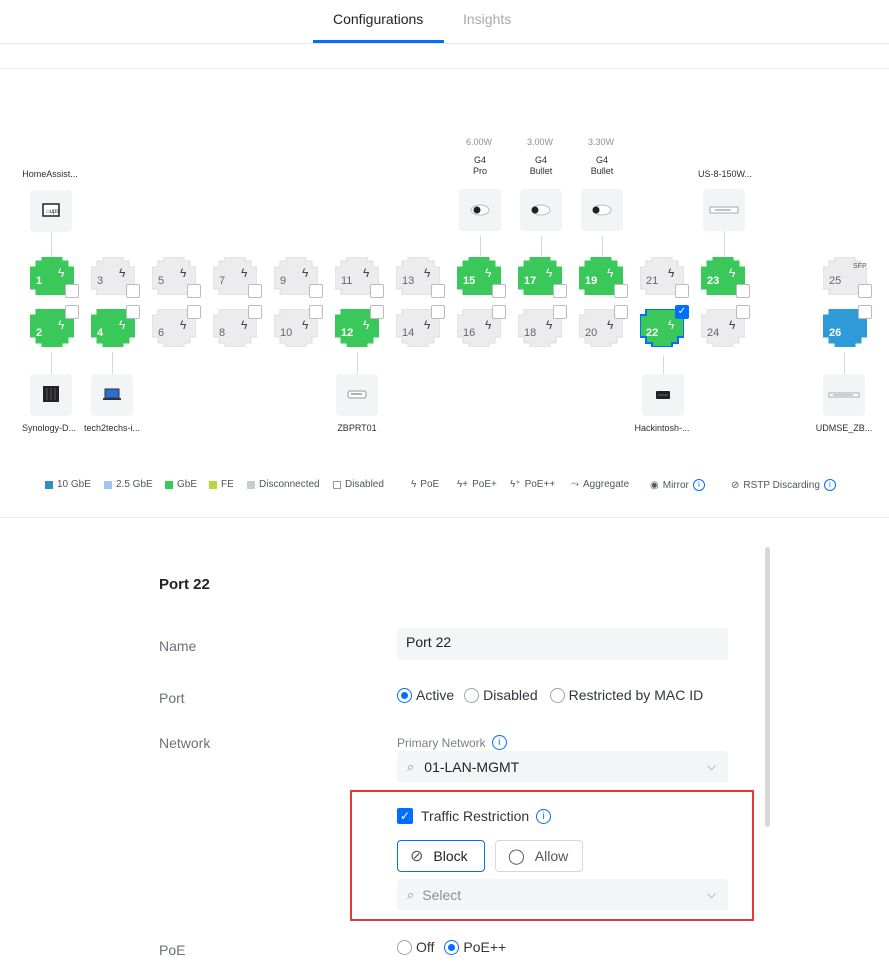  What do you see at coordinates (472, 695) in the screenshot?
I see `radio-disabled` at bounding box center [472, 695].